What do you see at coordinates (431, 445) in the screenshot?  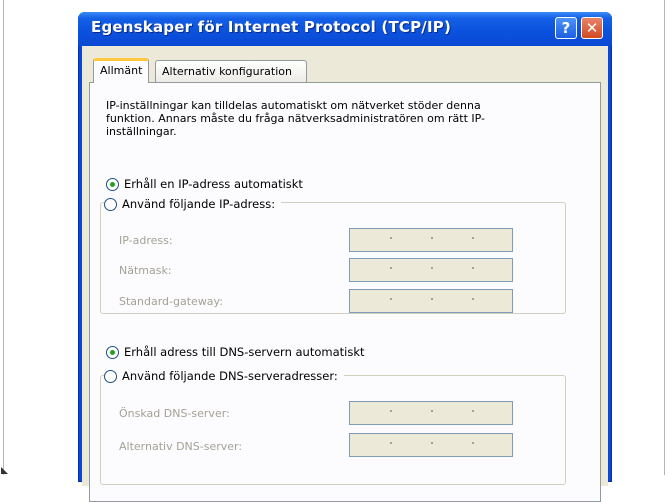 I see `alternate-dns-field` at bounding box center [431, 445].